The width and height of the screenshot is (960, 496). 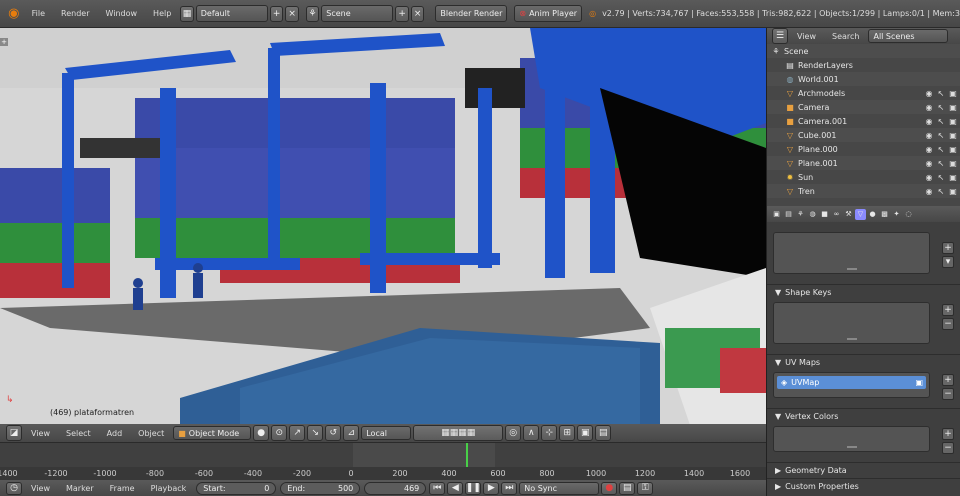 I want to click on outliner-row-cube001: ▽ Cube.001 ◉ ↖ ▣, so click(x=863, y=135).